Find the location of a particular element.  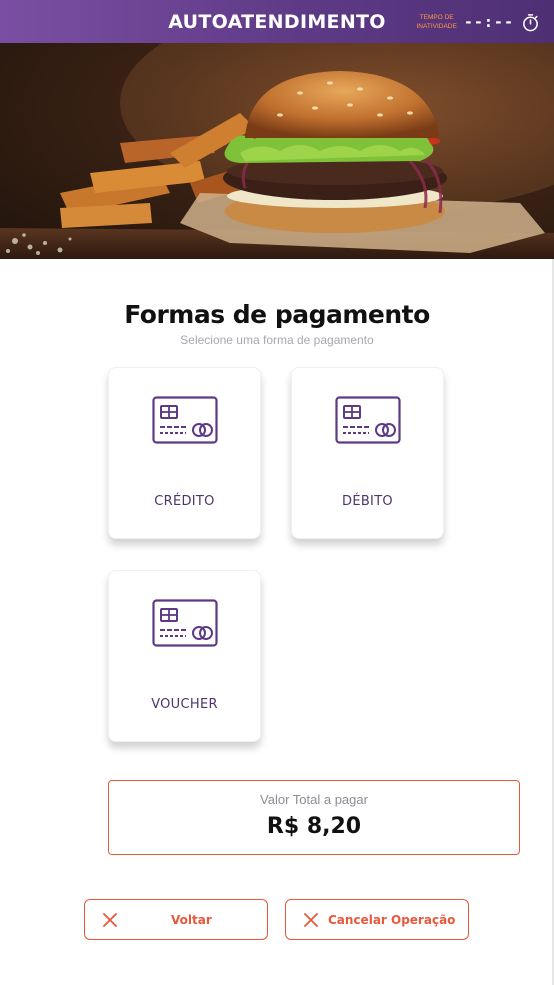

total-amount-box: Valor Total a pagar R$ 8,20 is located at coordinates (314, 817).